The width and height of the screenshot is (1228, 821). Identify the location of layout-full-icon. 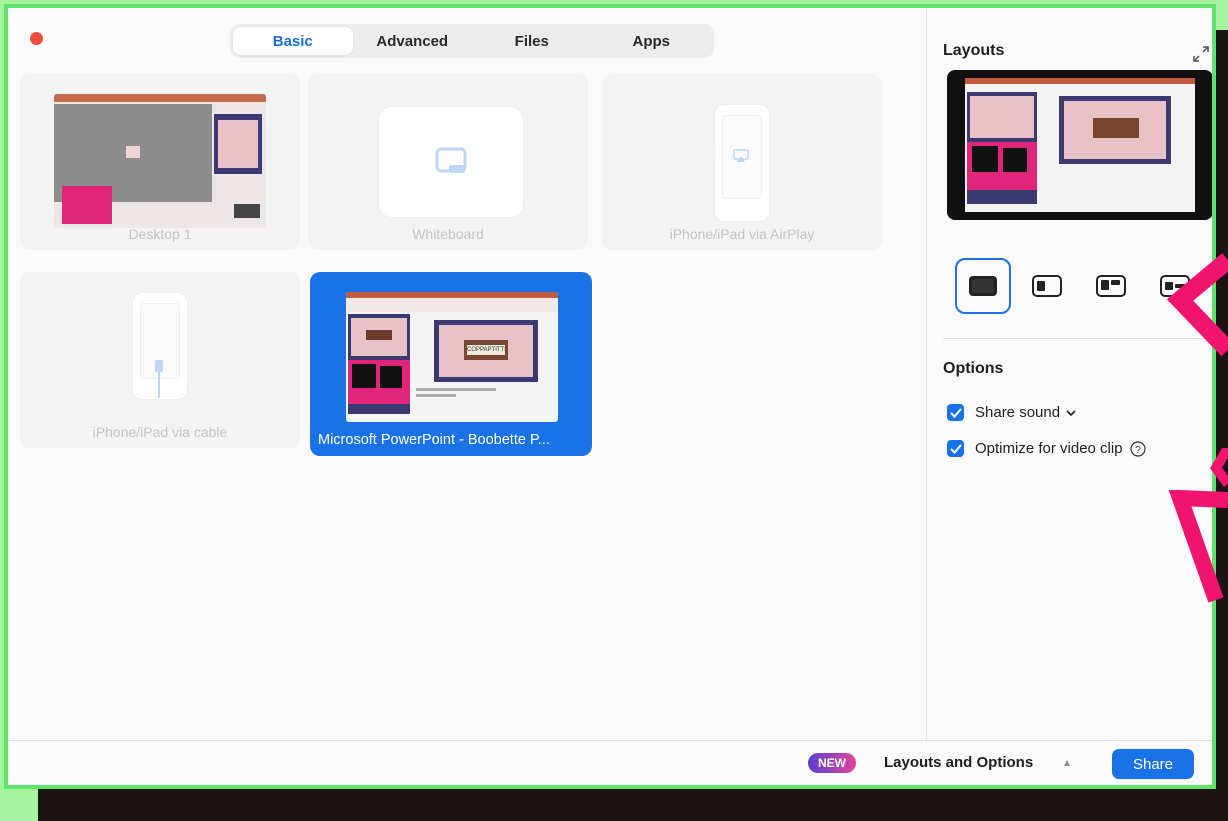
(983, 286).